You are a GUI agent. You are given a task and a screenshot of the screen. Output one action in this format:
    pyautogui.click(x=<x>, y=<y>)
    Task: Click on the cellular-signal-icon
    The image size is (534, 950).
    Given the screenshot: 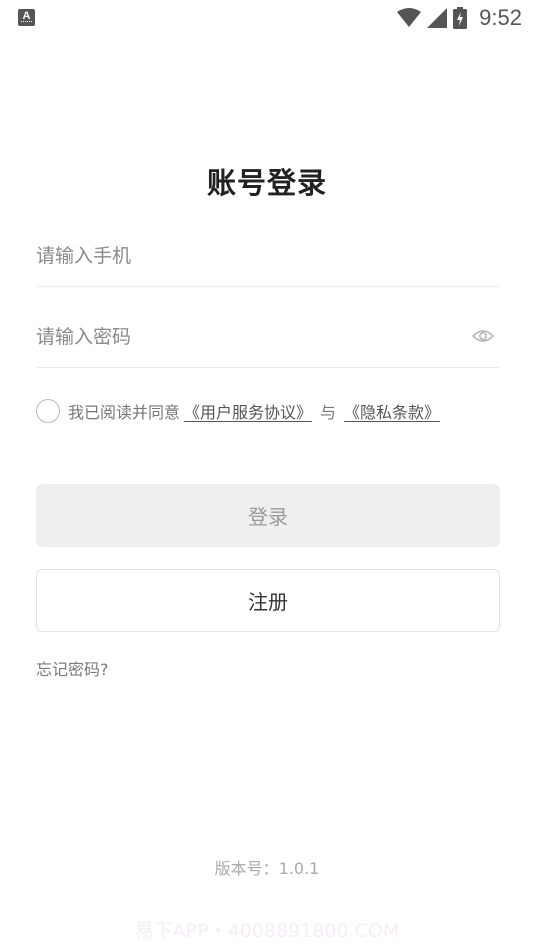 What is the action you would take?
    pyautogui.click(x=437, y=18)
    